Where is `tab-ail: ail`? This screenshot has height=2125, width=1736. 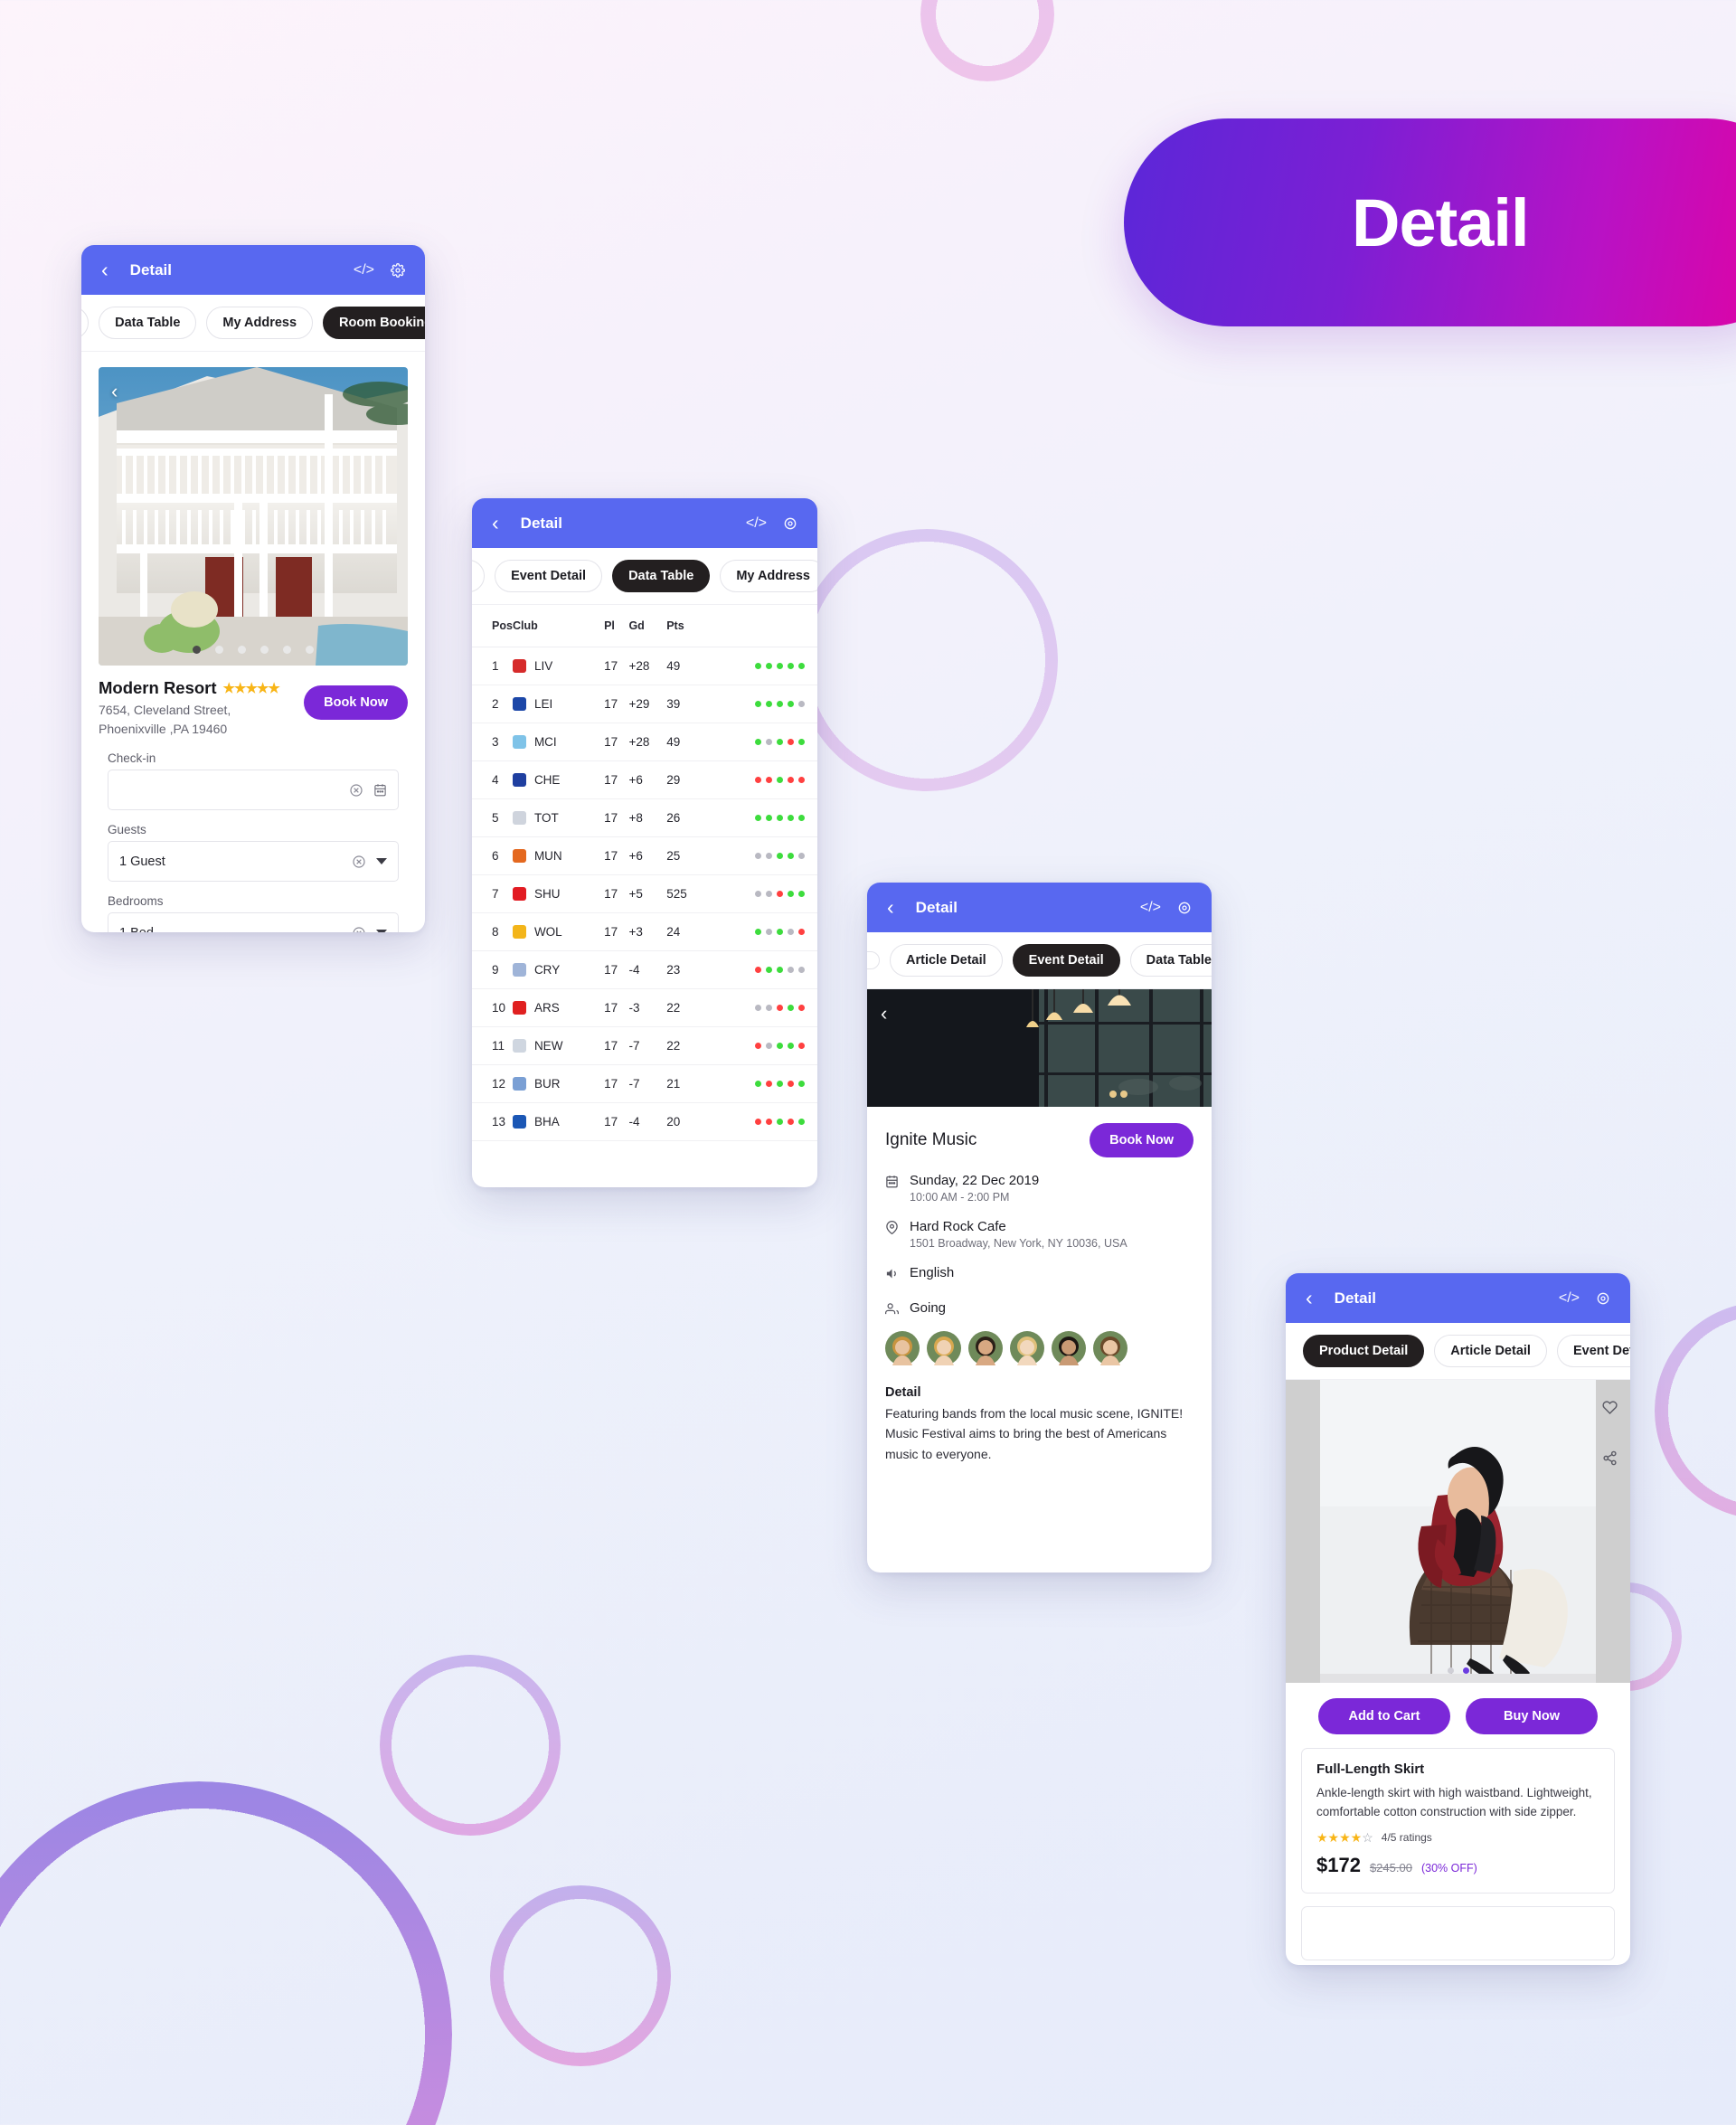
tab-ail: ail is located at coordinates (86, 323).